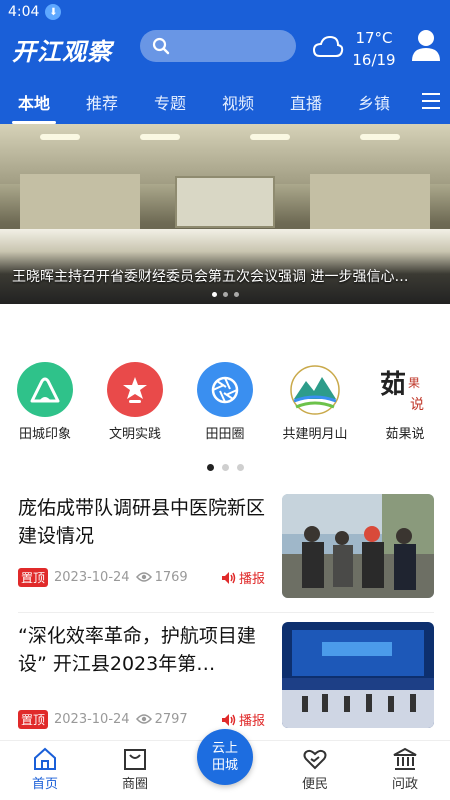 This screenshot has width=450, height=800. I want to click on nav-politics-label: 问政, so click(404, 784).